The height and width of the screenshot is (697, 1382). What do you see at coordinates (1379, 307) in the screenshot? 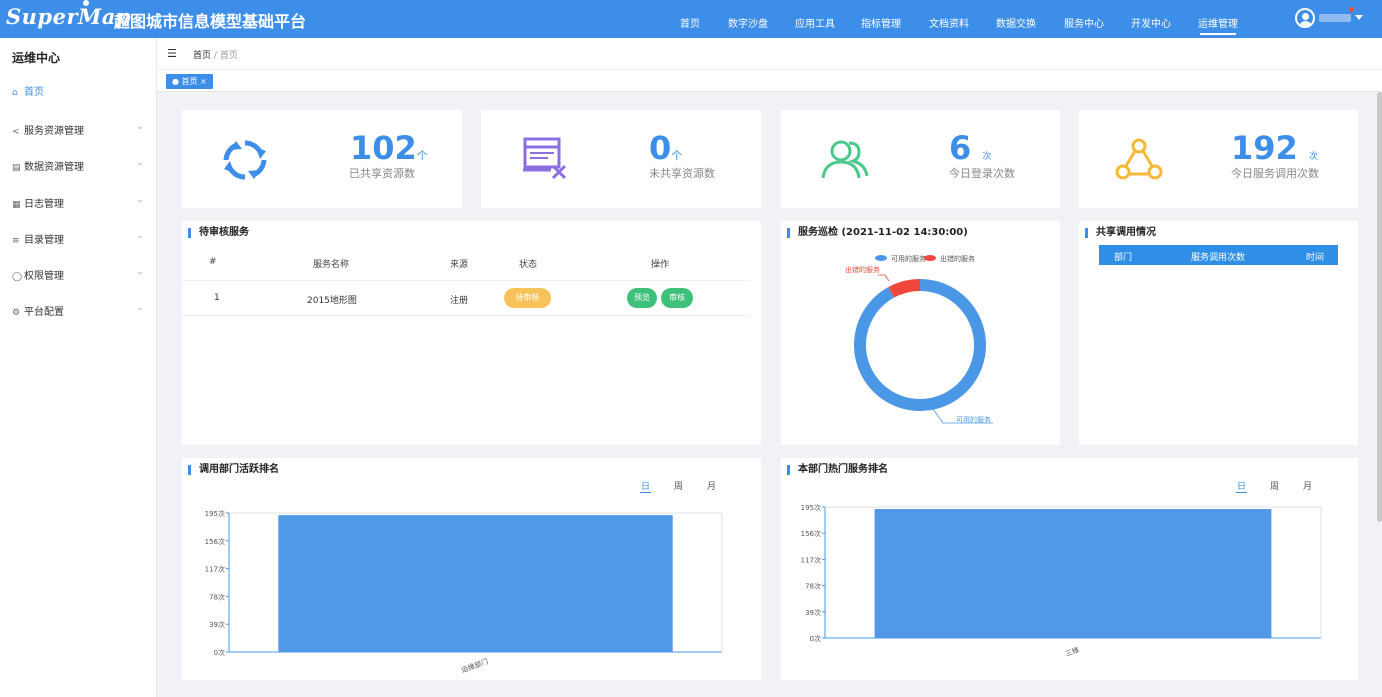
I see `scrollbar` at bounding box center [1379, 307].